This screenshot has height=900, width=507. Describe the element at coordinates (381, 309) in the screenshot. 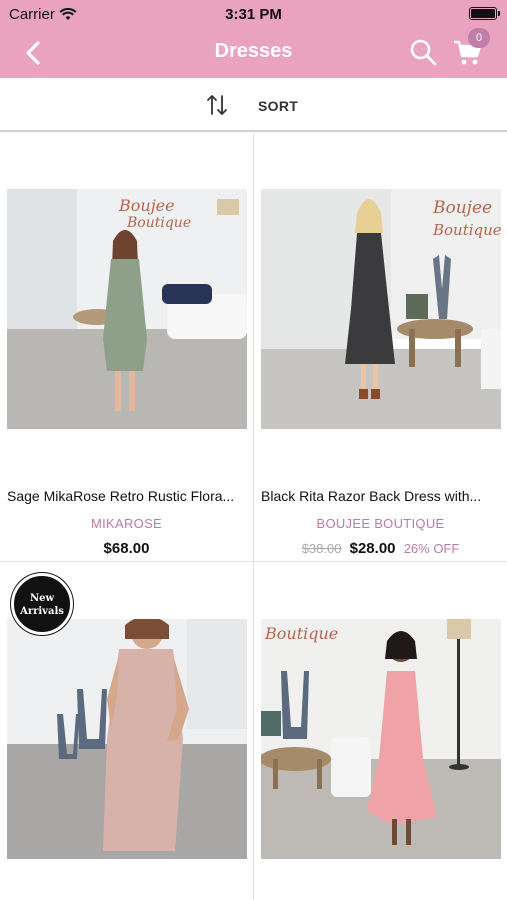

I see `product-image-2: Boujee Boutique` at that location.